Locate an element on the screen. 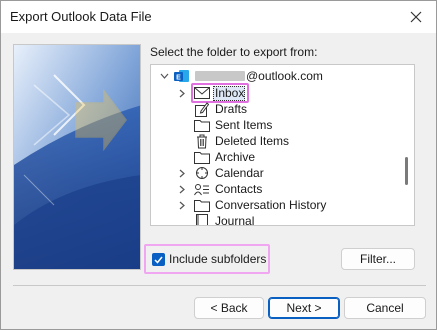 The height and width of the screenshot is (330, 437). calendar-icon is located at coordinates (202, 173).